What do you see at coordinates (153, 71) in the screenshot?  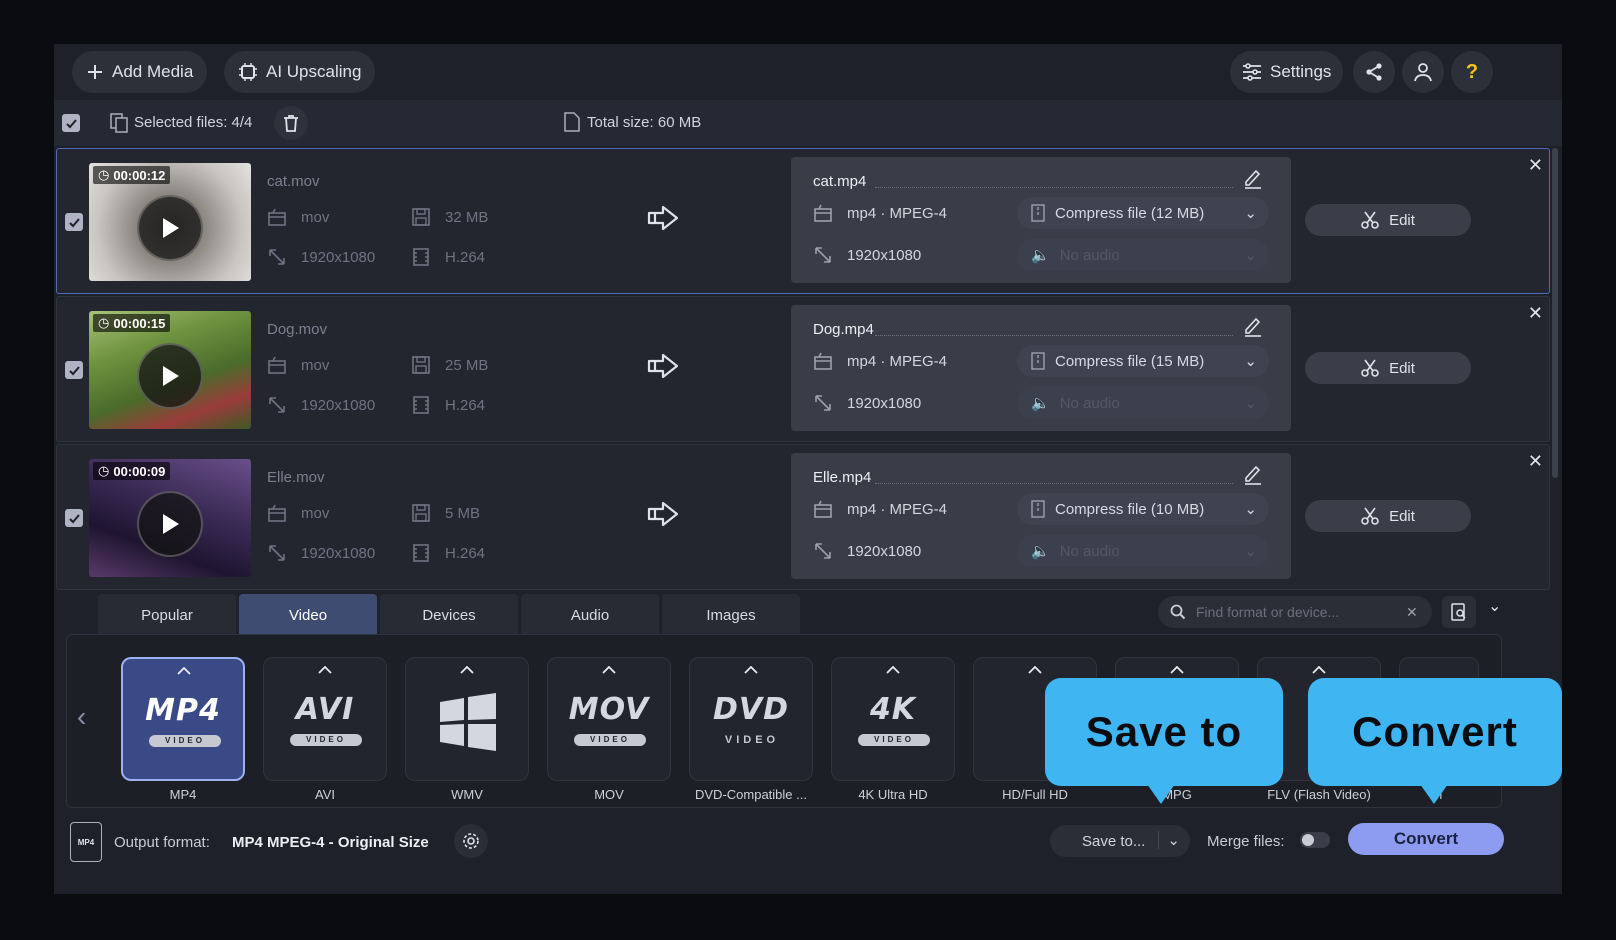 I see `add-media-label: Add Media` at bounding box center [153, 71].